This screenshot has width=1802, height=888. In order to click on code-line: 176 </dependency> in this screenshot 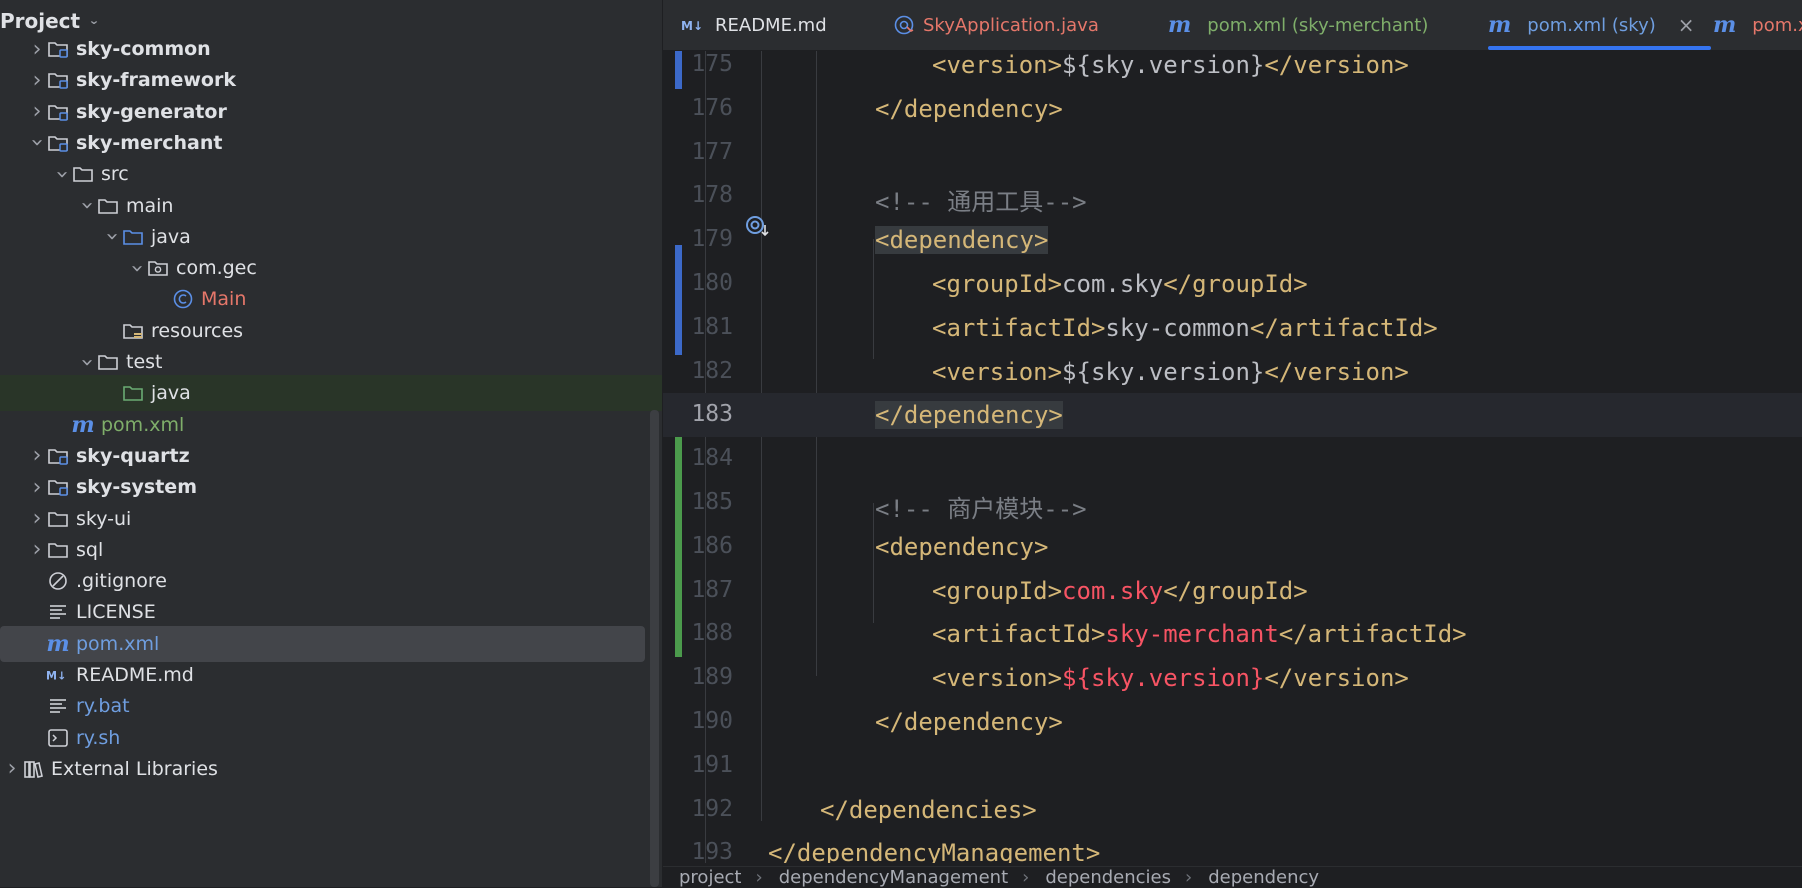, I will do `click(1232, 109)`.